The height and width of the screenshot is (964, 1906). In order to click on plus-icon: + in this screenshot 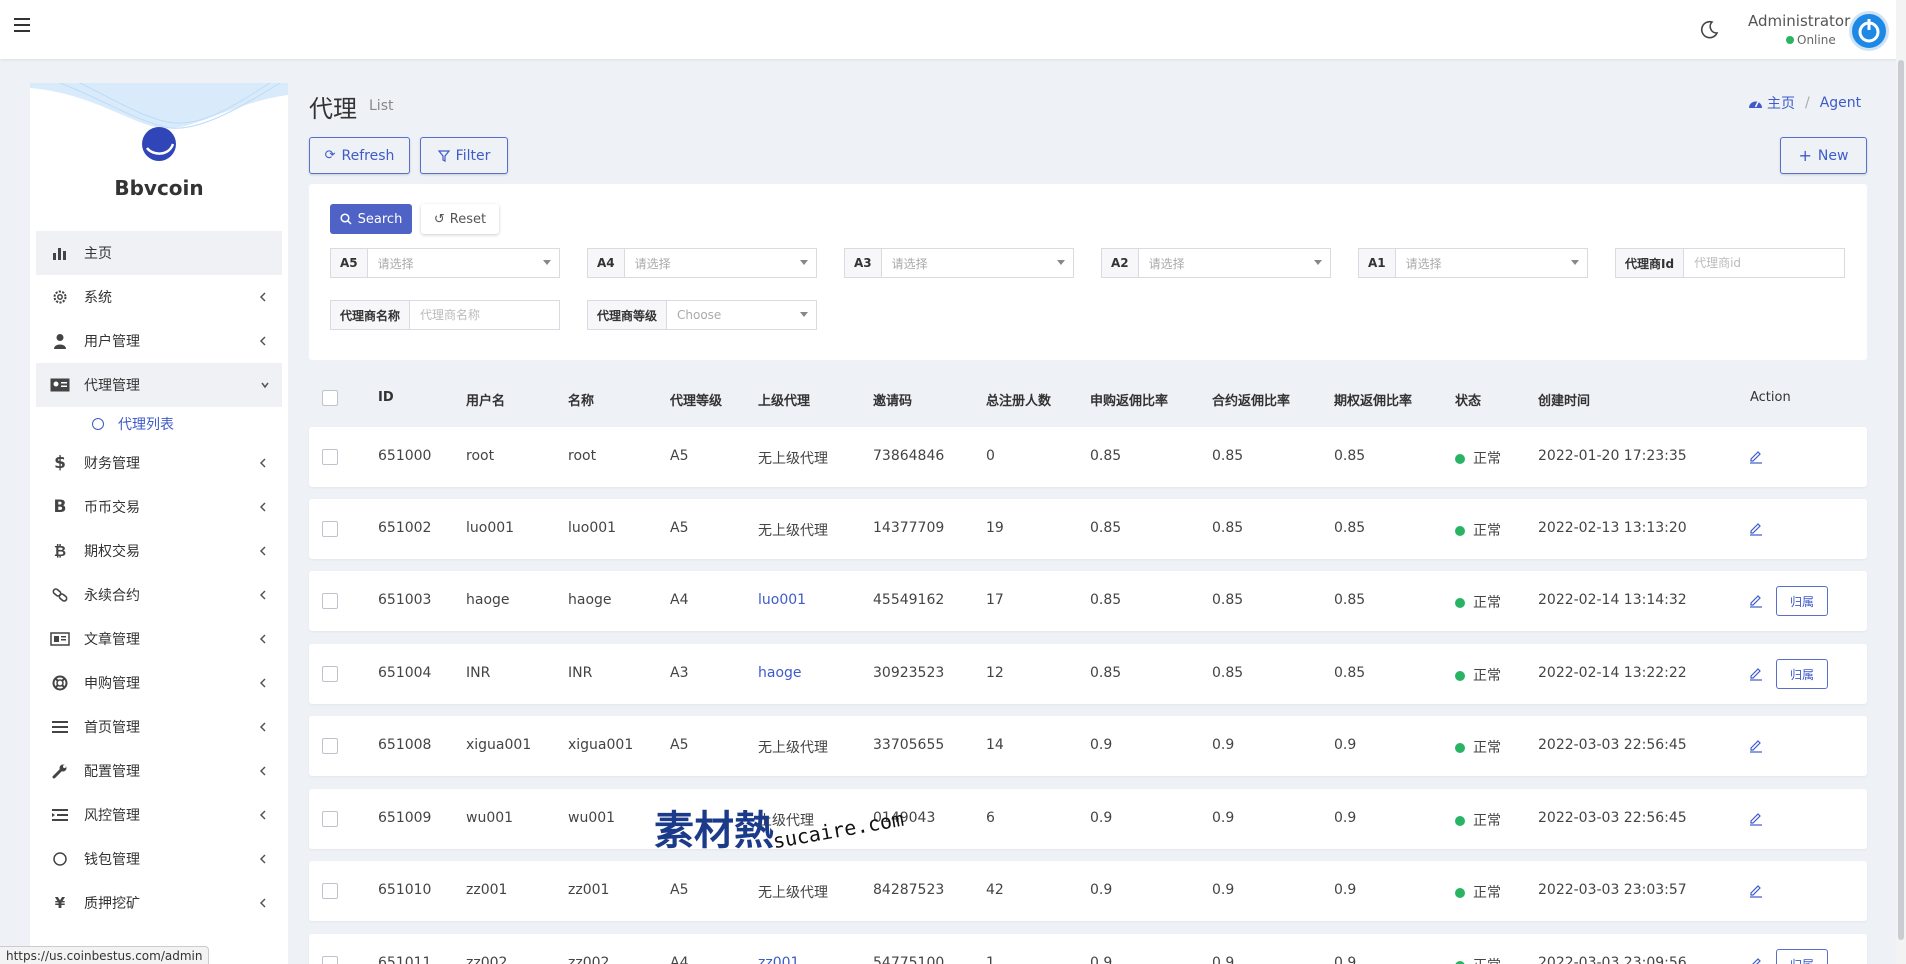, I will do `click(1805, 155)`.